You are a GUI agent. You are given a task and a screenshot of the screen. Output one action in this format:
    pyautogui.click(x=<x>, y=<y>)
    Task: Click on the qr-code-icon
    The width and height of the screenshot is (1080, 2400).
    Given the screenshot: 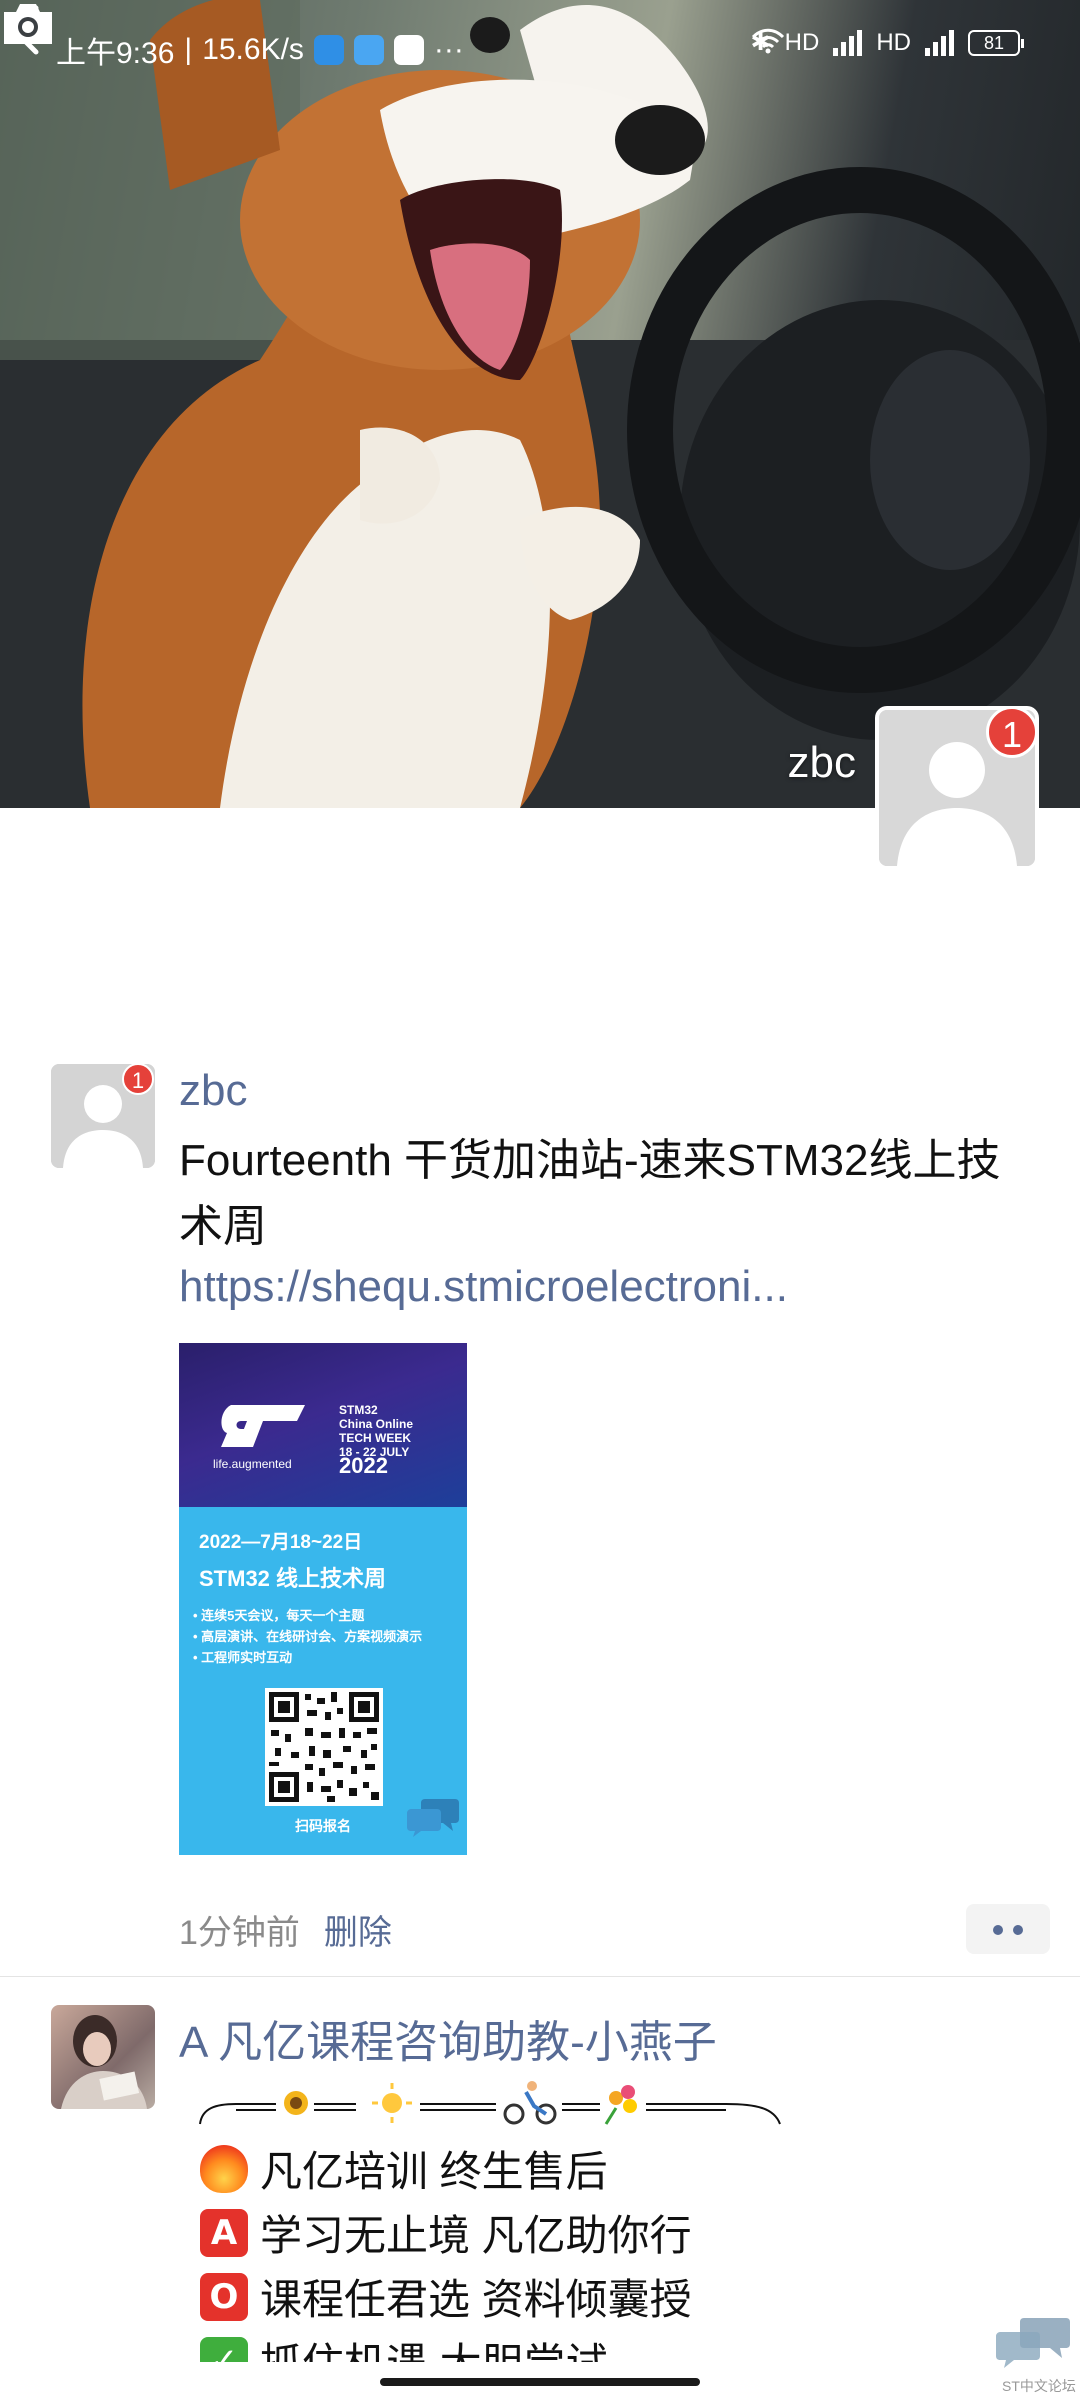 What is the action you would take?
    pyautogui.click(x=324, y=1747)
    